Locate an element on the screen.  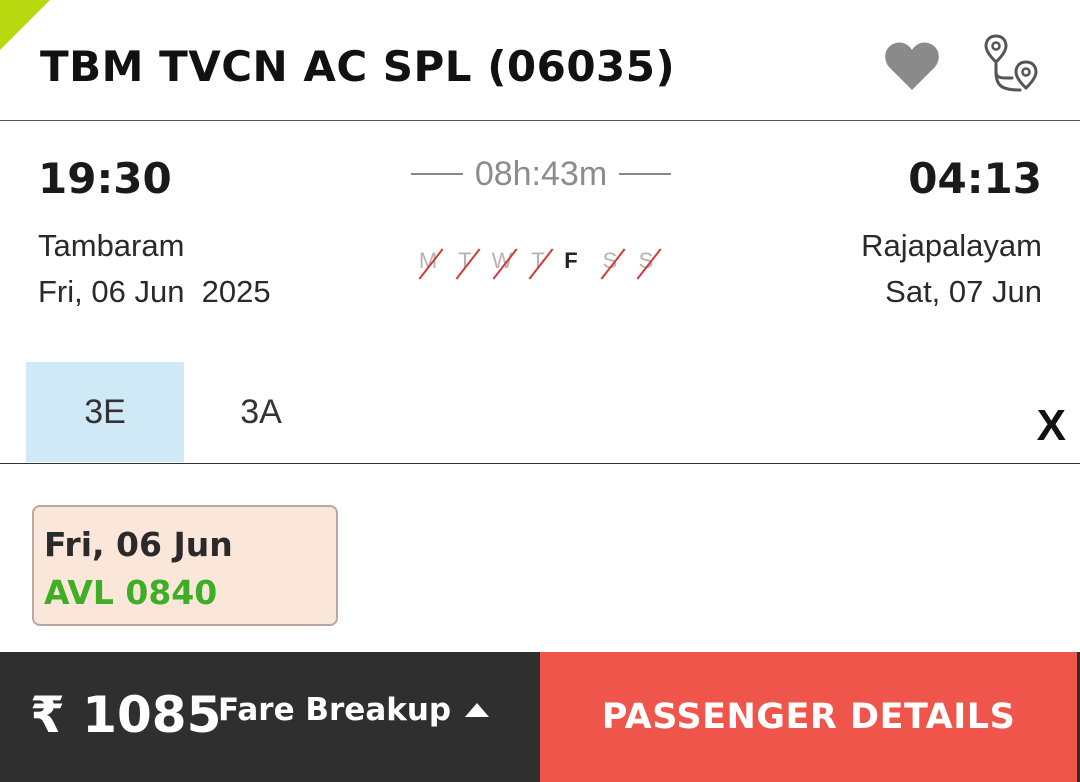
train-title: TBM TVCN AC SPL (06035) is located at coordinates (358, 66).